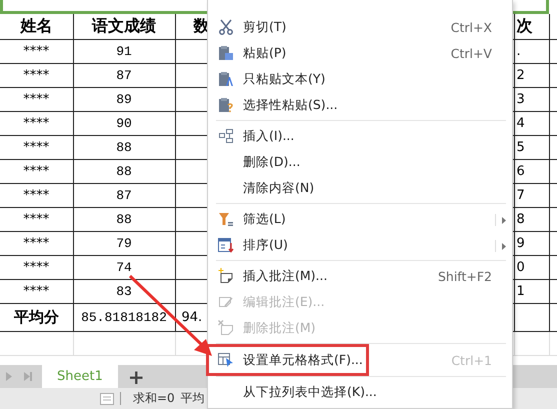 Image resolution: width=557 pixels, height=409 pixels. Describe the element at coordinates (192, 317) in the screenshot. I see `table-cell: 94.` at that location.